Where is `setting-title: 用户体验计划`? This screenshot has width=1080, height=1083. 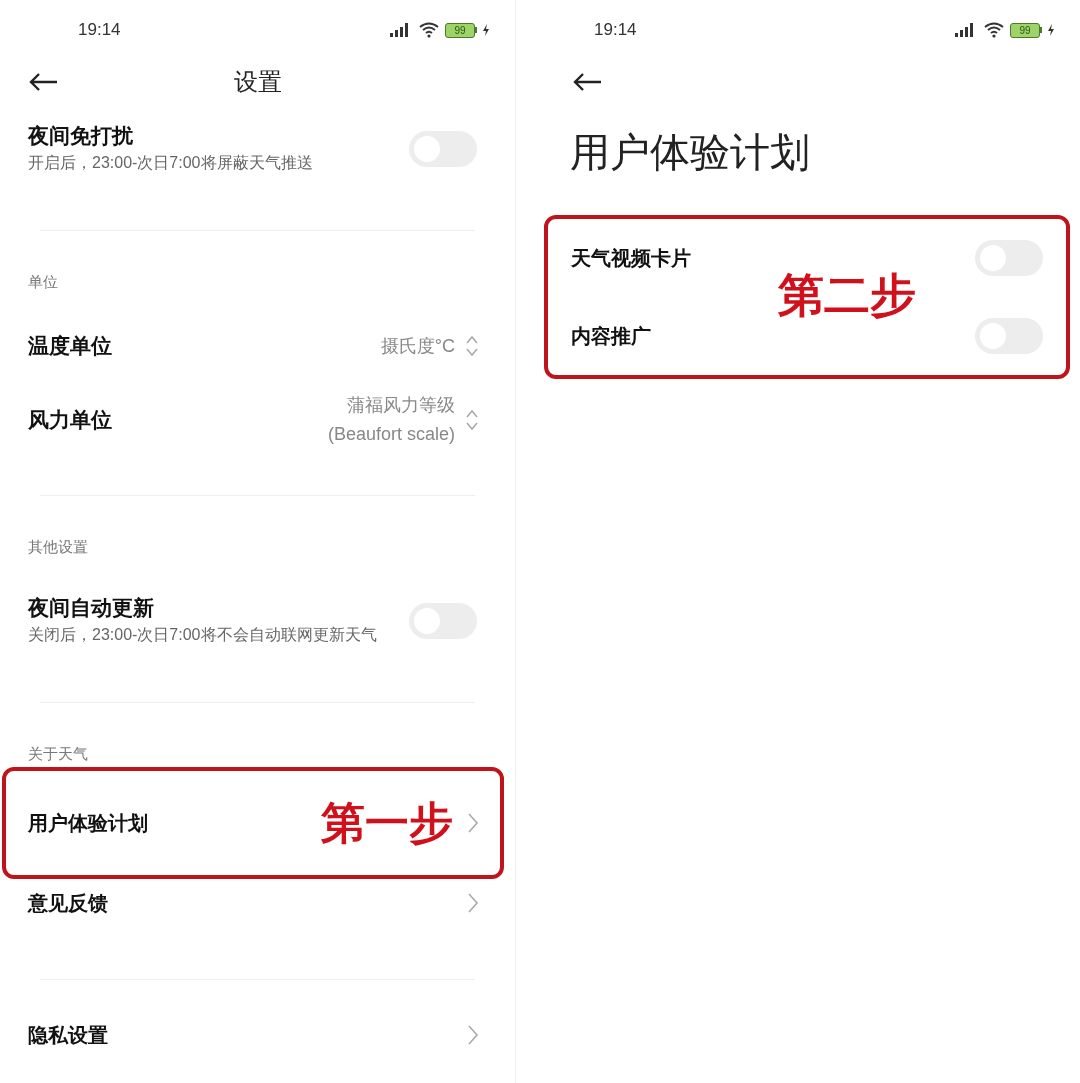 setting-title: 用户体验计划 is located at coordinates (88, 823).